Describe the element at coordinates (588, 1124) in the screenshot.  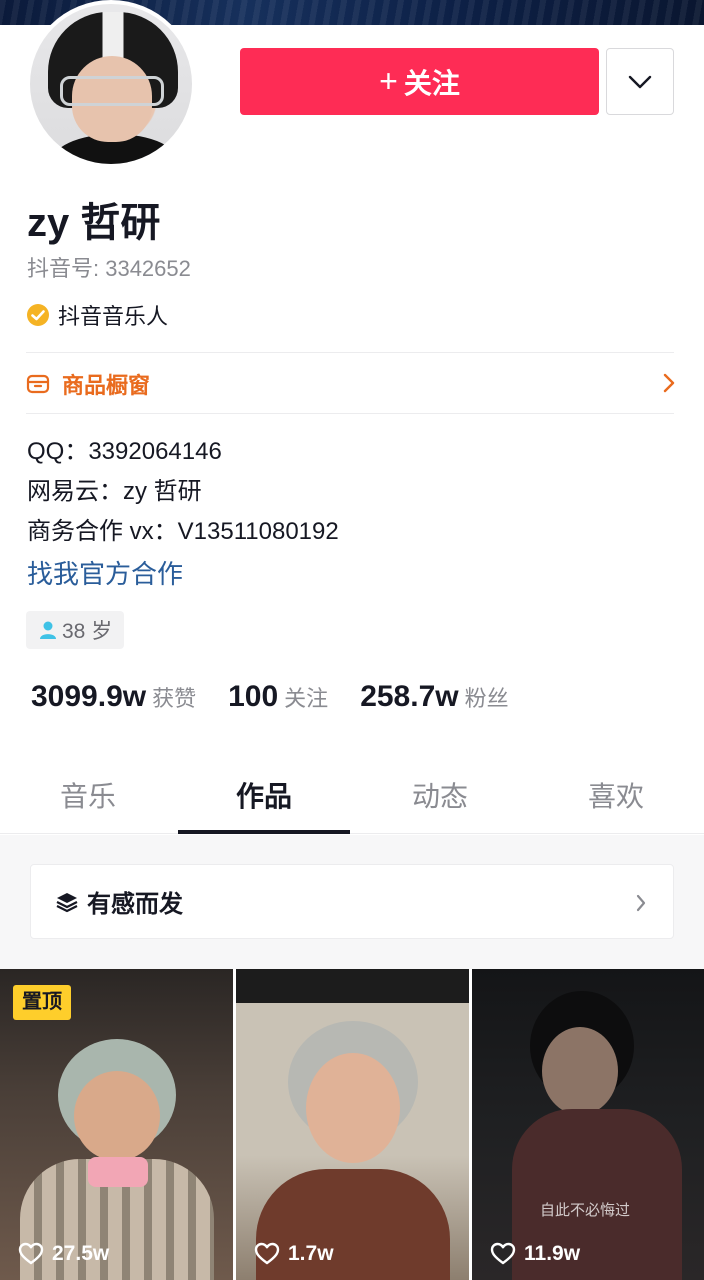
I see `video-thumbnail: 自此不必悔过 11.9w` at that location.